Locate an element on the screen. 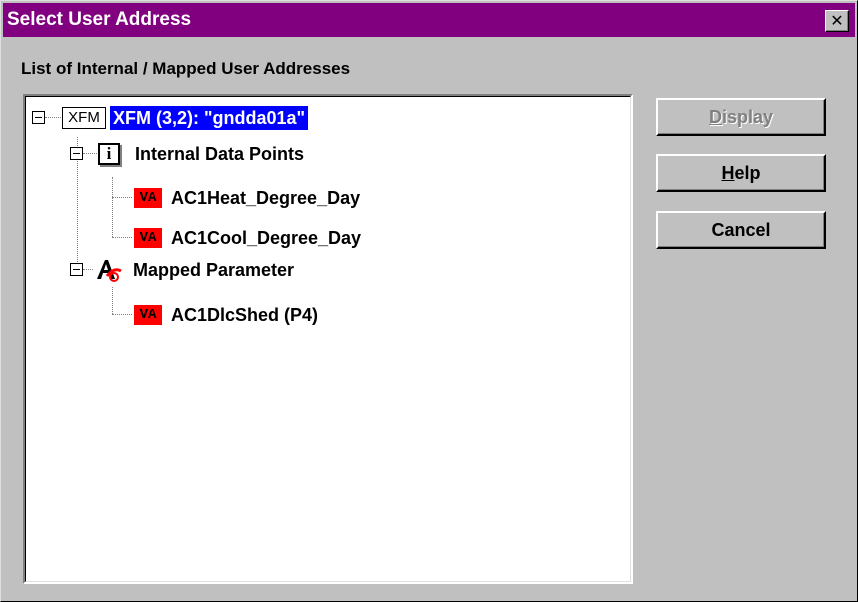  collapse-root-icon is located at coordinates (38, 117).